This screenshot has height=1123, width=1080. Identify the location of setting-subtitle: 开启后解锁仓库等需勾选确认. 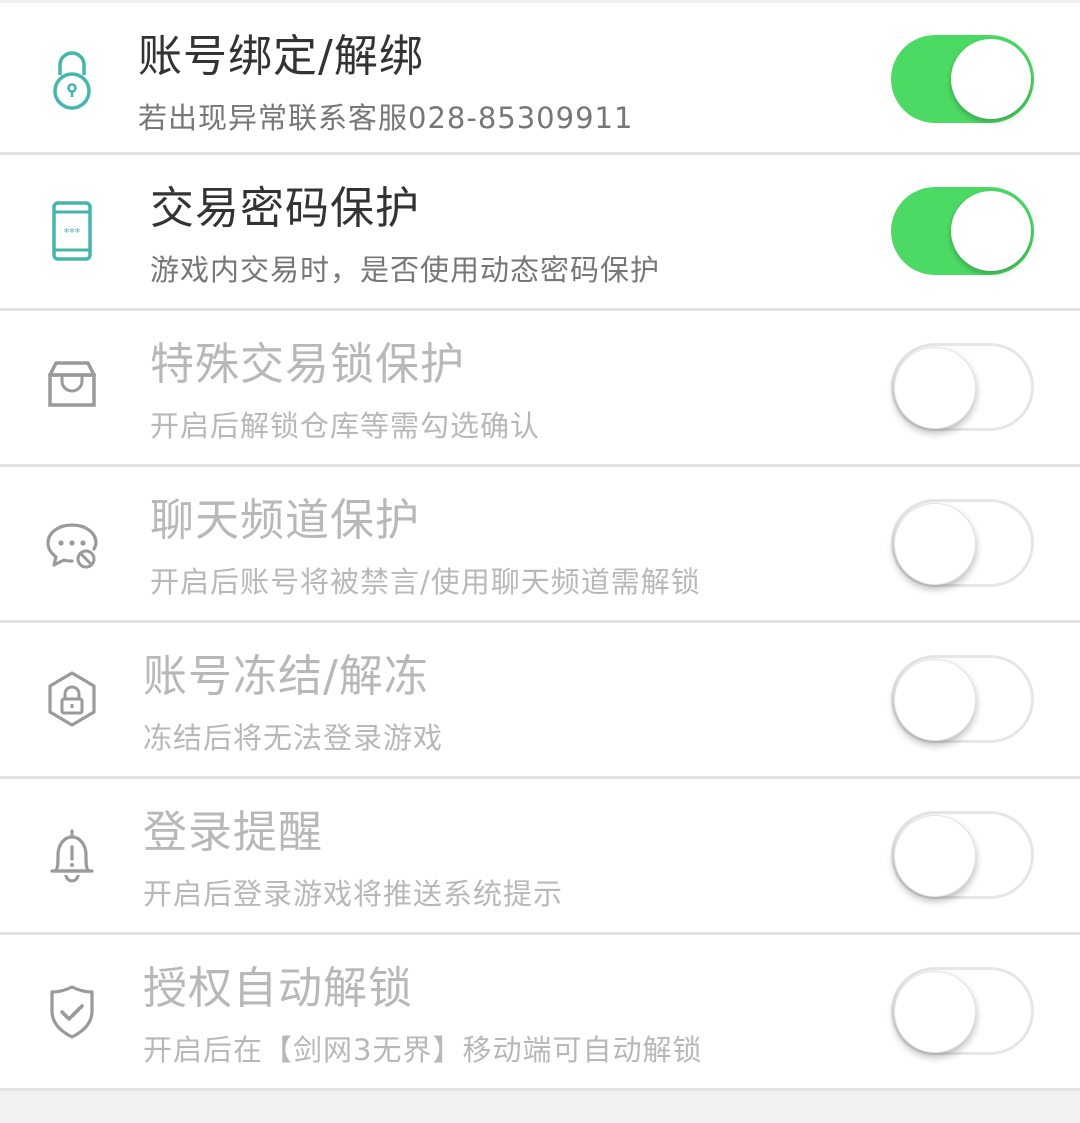
(345, 426).